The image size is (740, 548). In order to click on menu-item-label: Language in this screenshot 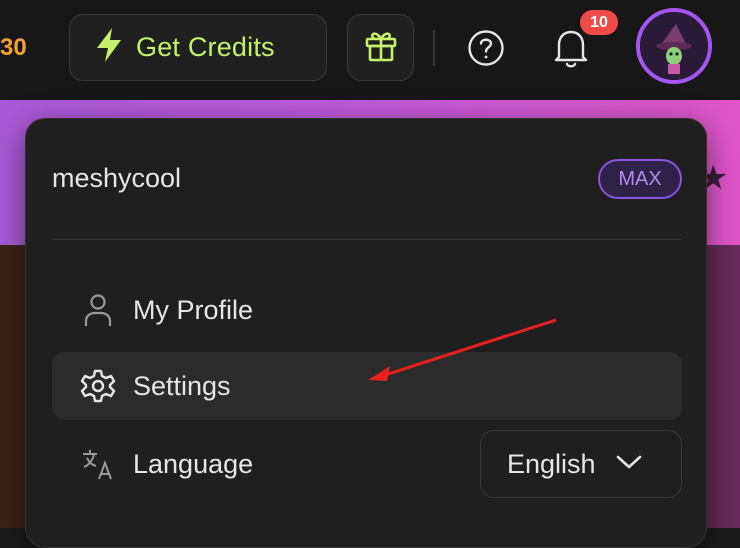, I will do `click(193, 463)`.